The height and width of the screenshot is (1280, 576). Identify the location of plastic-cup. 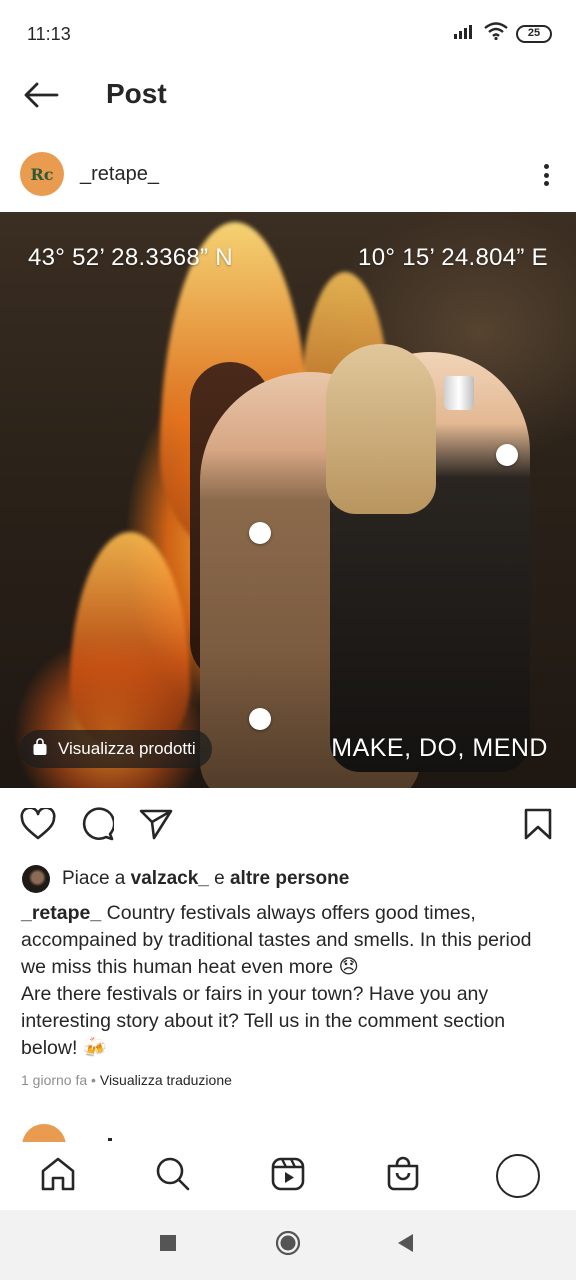
(459, 393).